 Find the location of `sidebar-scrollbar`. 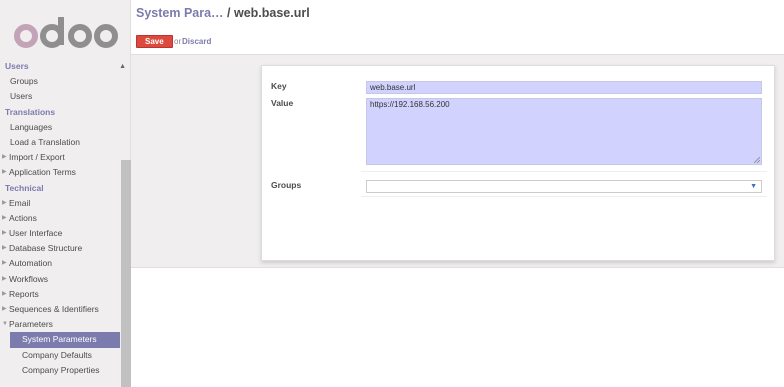

sidebar-scrollbar is located at coordinates (126, 273).